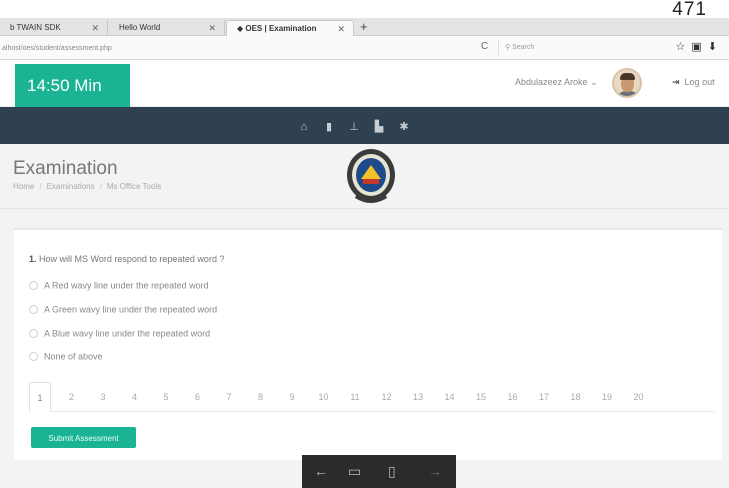 Image resolution: width=729 pixels, height=488 pixels. I want to click on page-link-14: 14, so click(450, 397).